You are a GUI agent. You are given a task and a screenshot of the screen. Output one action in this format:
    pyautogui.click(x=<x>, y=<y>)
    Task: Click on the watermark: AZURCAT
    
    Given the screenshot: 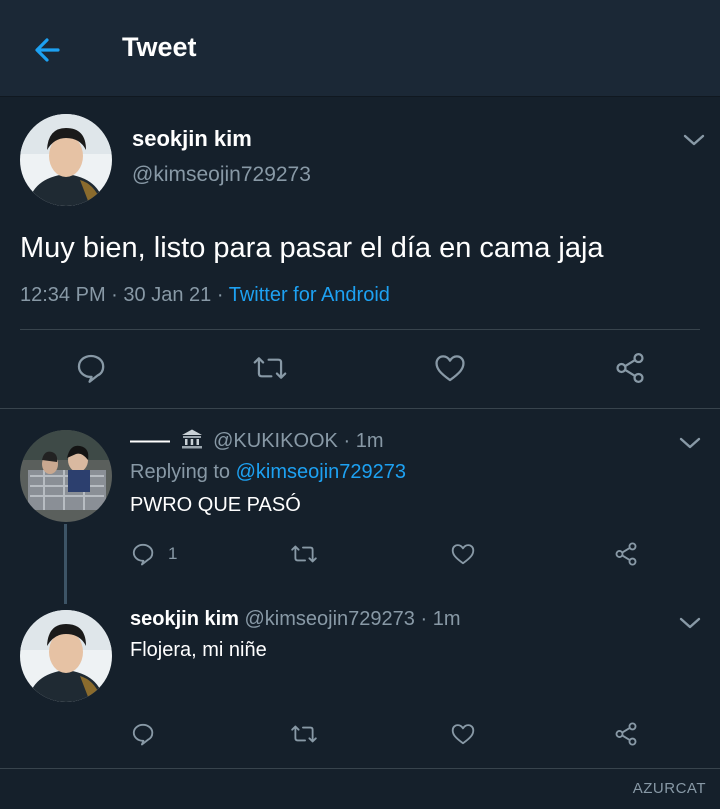 What is the action you would take?
    pyautogui.click(x=669, y=788)
    